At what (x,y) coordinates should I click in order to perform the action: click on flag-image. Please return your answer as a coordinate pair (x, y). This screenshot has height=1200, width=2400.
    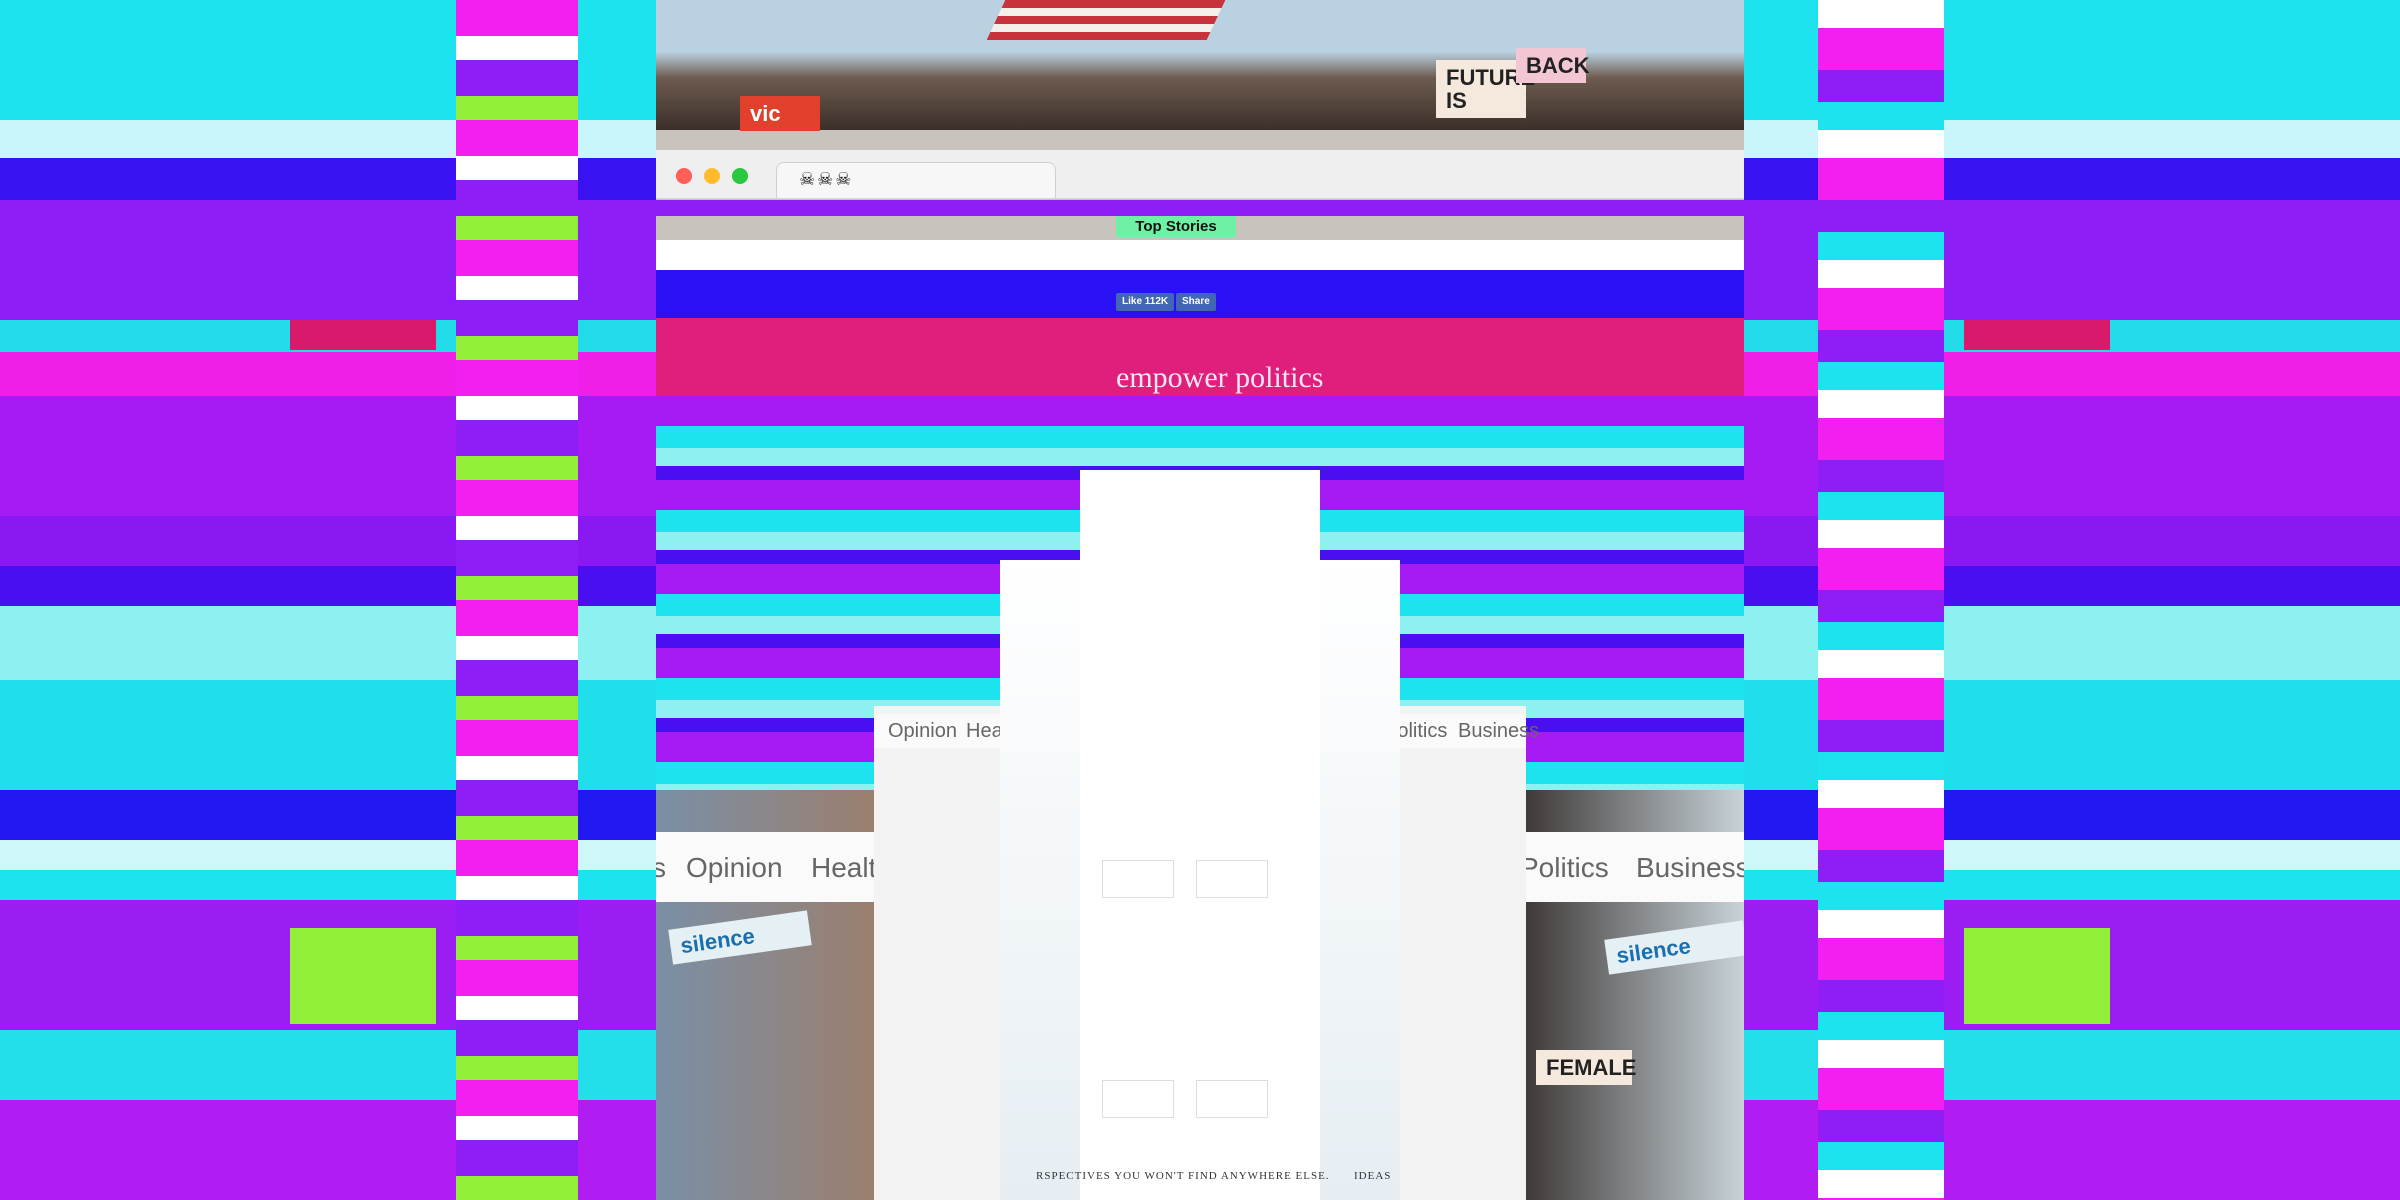
    Looking at the image, I should click on (1106, 20).